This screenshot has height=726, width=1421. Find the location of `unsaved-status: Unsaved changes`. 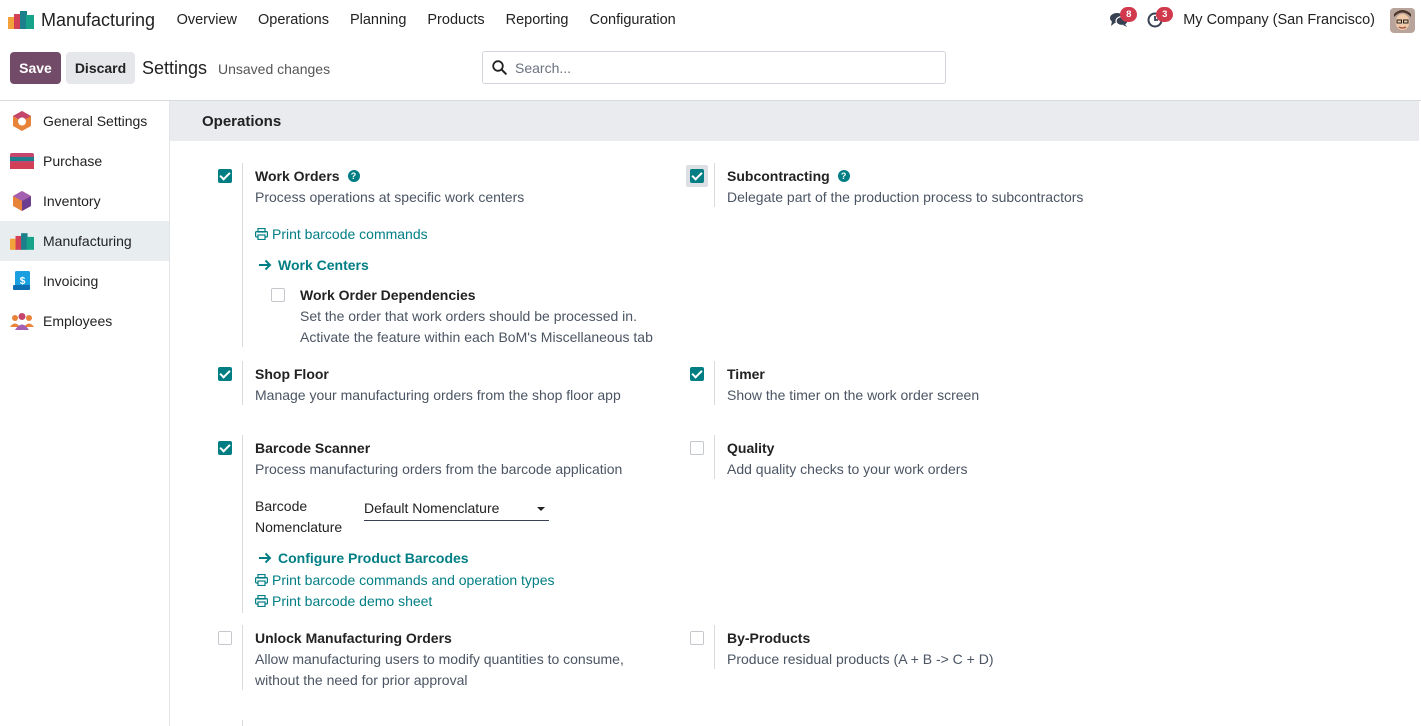

unsaved-status: Unsaved changes is located at coordinates (274, 69).